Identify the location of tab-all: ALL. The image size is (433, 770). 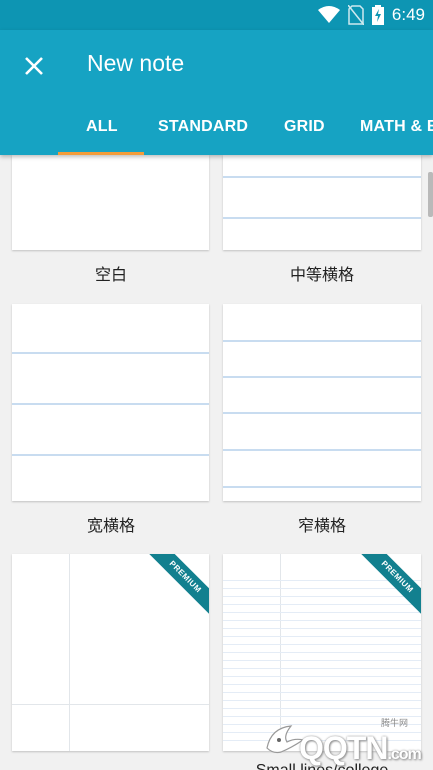
(102, 127).